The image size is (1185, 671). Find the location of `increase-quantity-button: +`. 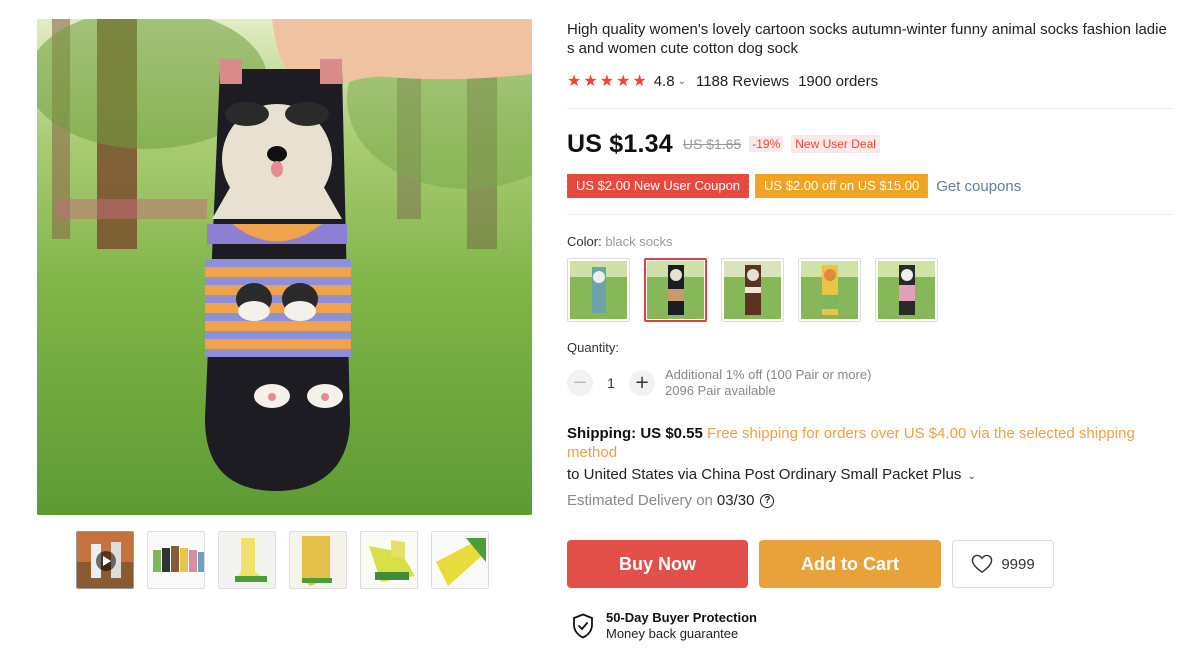

increase-quantity-button: + is located at coordinates (642, 383).